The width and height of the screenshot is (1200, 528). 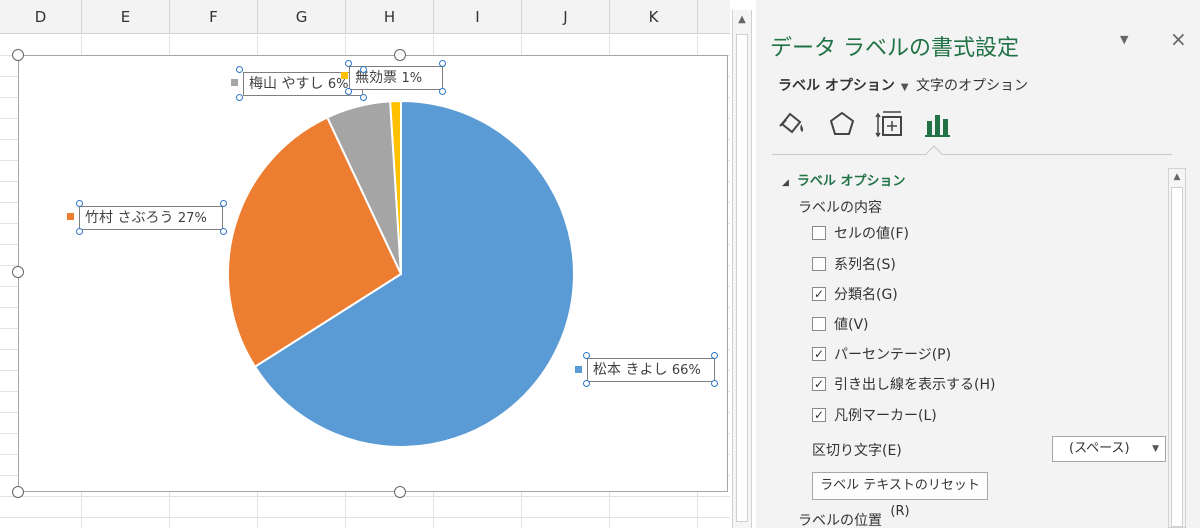 I want to click on option-cell-value: セルの値(F), so click(x=860, y=234).